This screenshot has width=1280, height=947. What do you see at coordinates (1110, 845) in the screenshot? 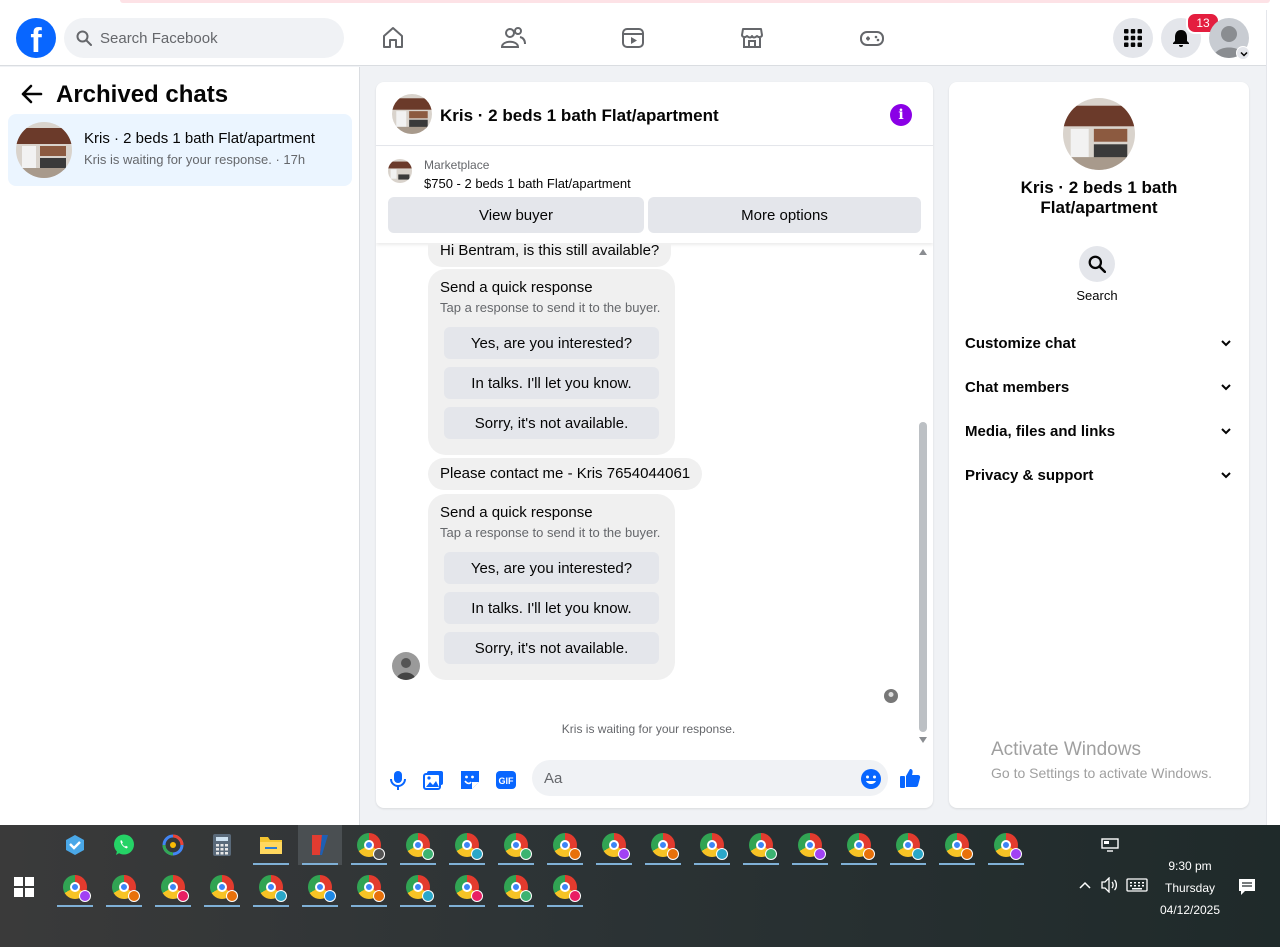
I see `desktop-display-icon` at bounding box center [1110, 845].